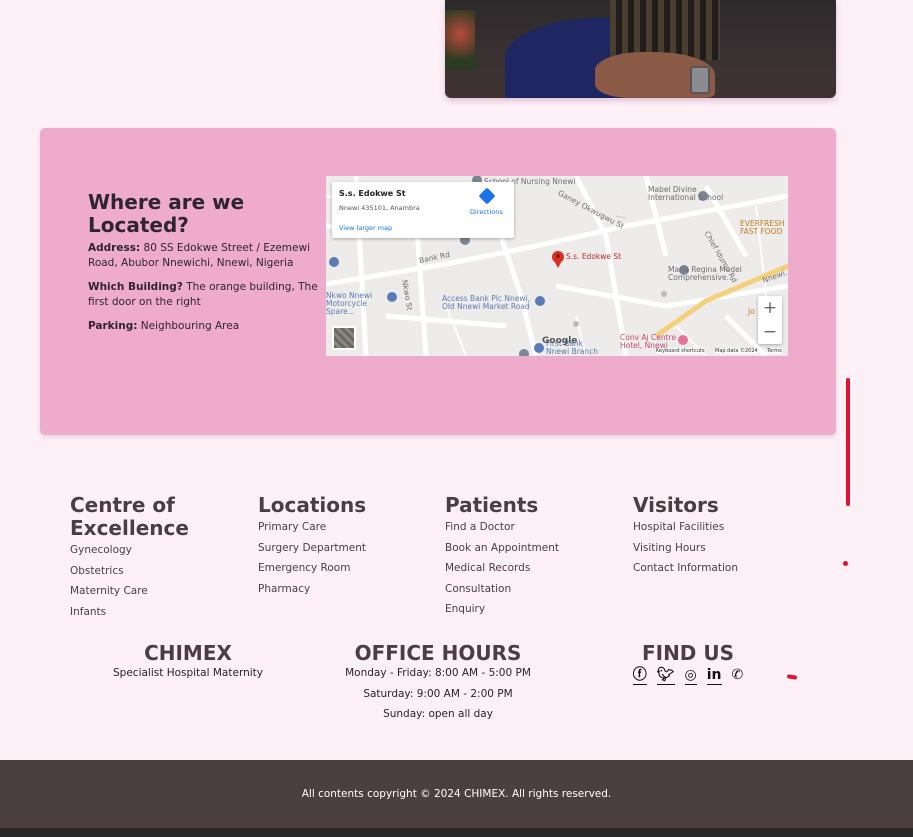 The height and width of the screenshot is (837, 913). Describe the element at coordinates (718, 527) in the screenshot. I see `footer-link-hospital-facilities: Hospital Facilities` at that location.